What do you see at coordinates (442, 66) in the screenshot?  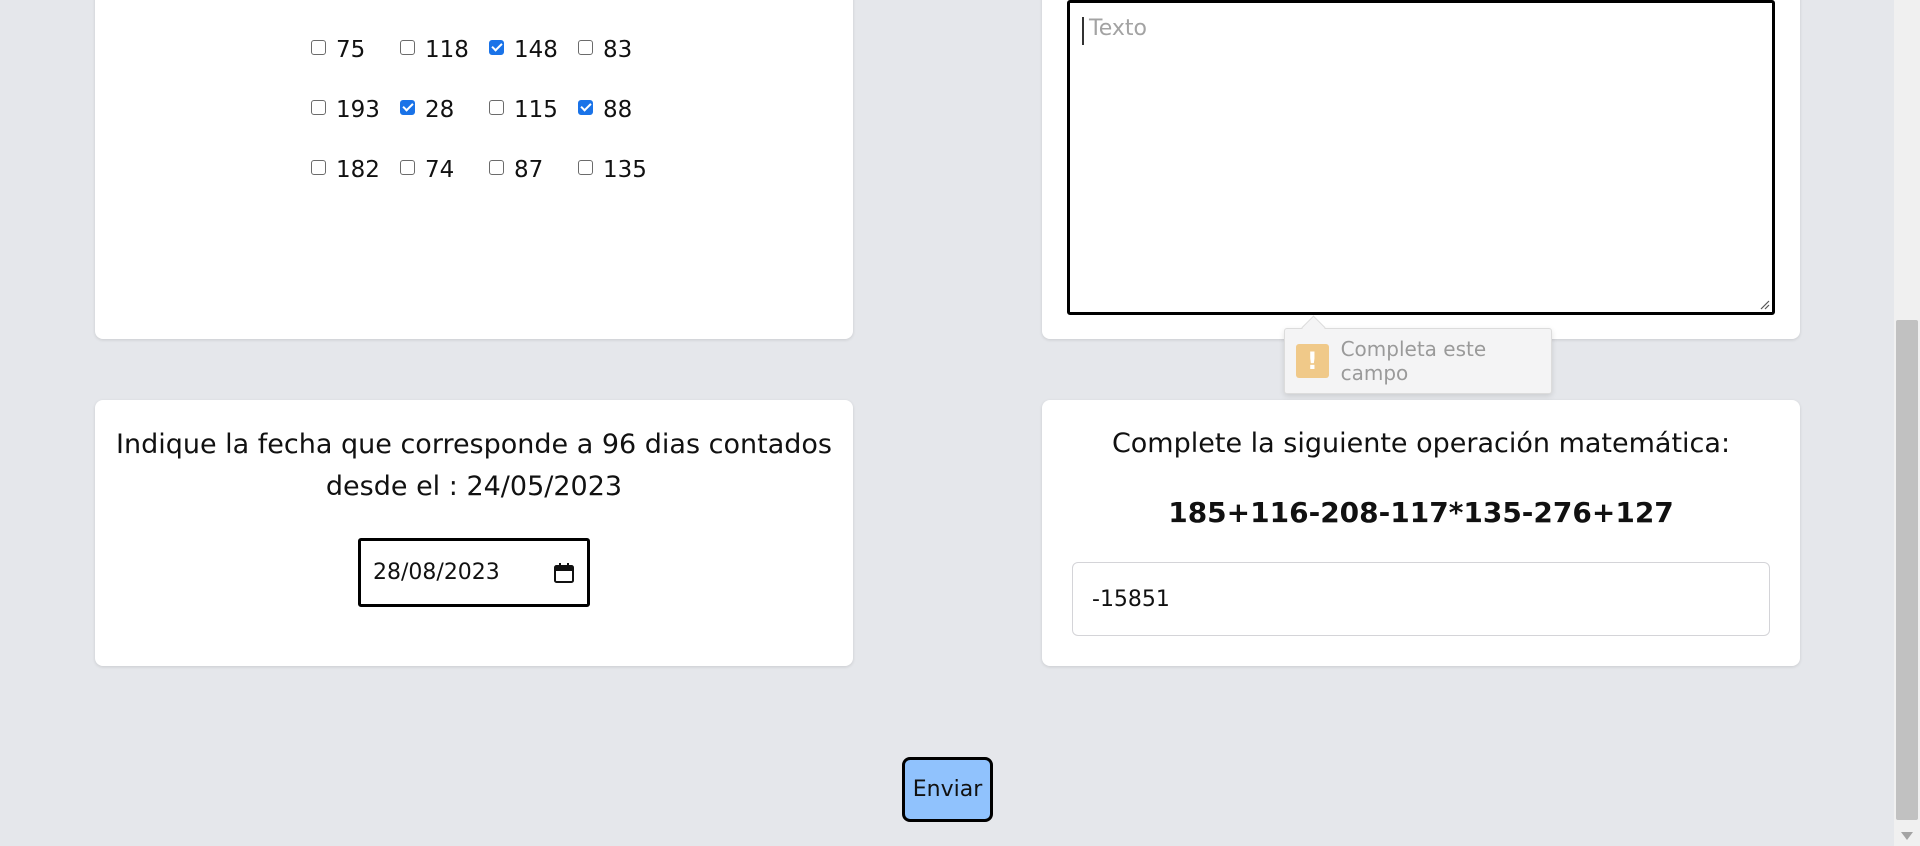 I see `checkbox-option: 118` at bounding box center [442, 66].